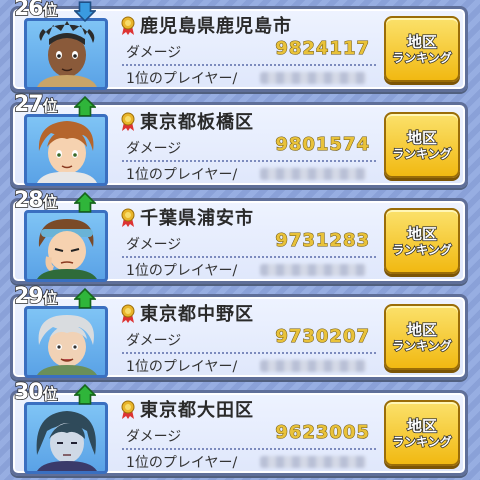 This screenshot has height=480, width=480. I want to click on region-name: 千葉県浦安市, so click(197, 218).